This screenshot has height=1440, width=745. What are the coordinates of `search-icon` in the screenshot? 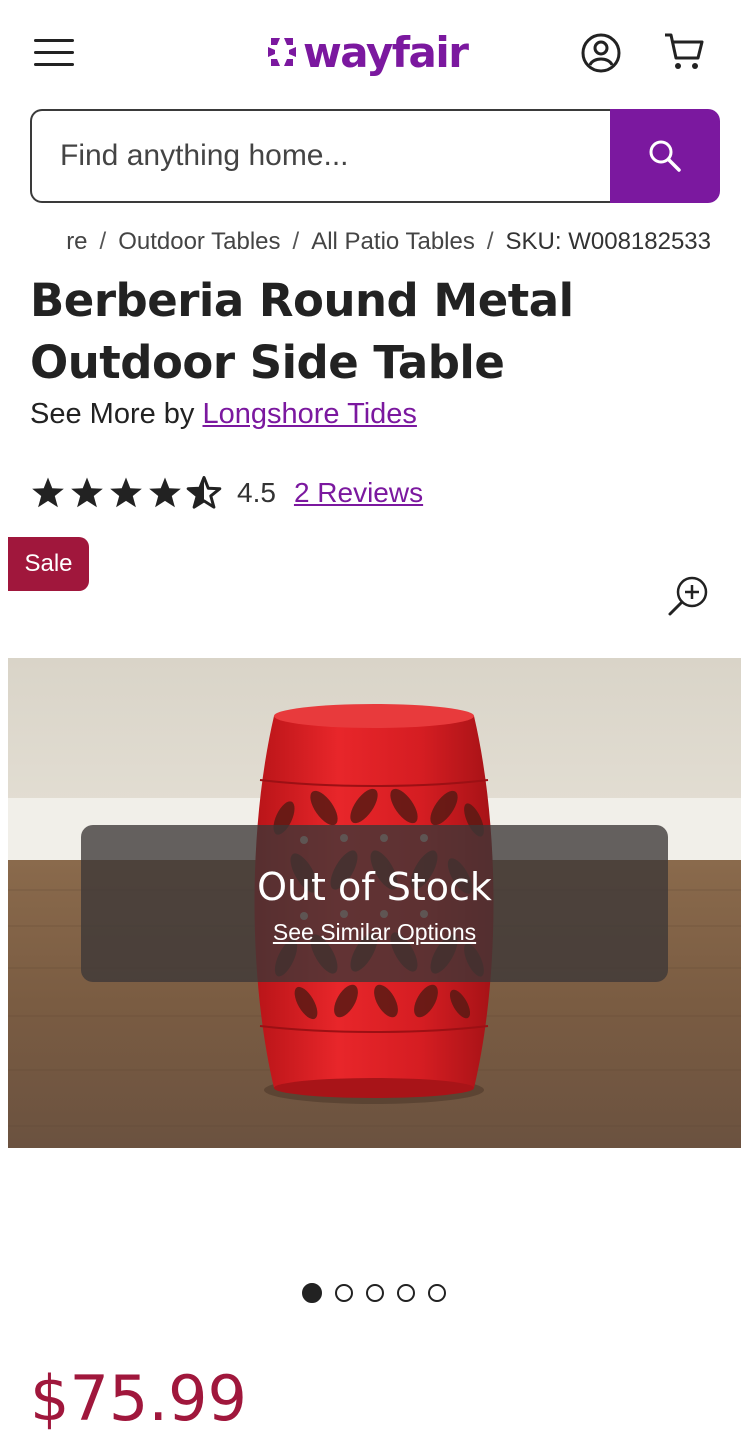 It's located at (665, 156).